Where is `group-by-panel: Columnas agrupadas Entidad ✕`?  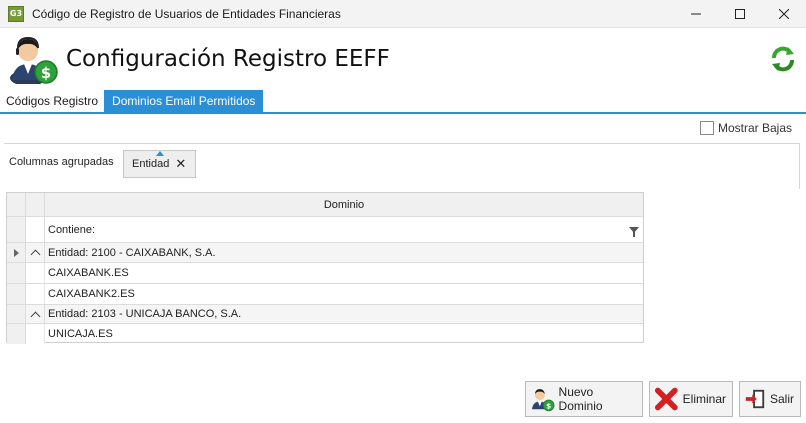 group-by-panel: Columnas agrupadas Entidad ✕ is located at coordinates (402, 166).